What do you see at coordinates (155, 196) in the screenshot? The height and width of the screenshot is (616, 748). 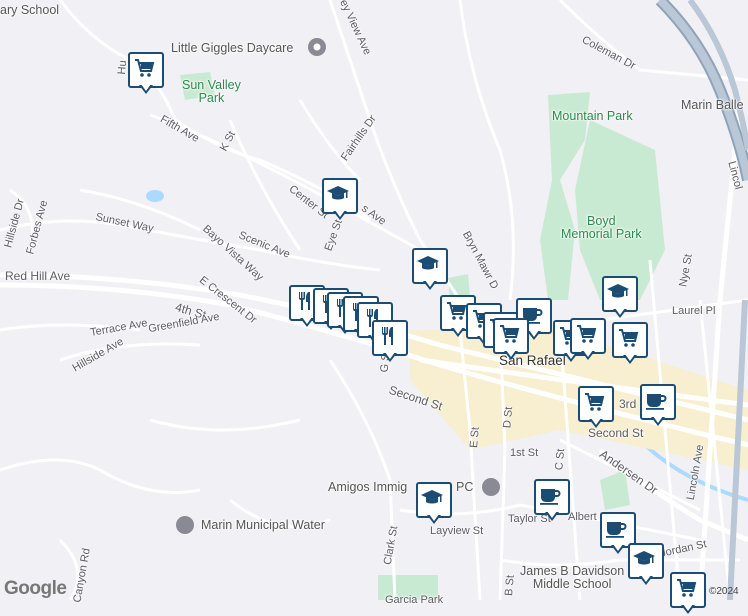 I see `pond` at bounding box center [155, 196].